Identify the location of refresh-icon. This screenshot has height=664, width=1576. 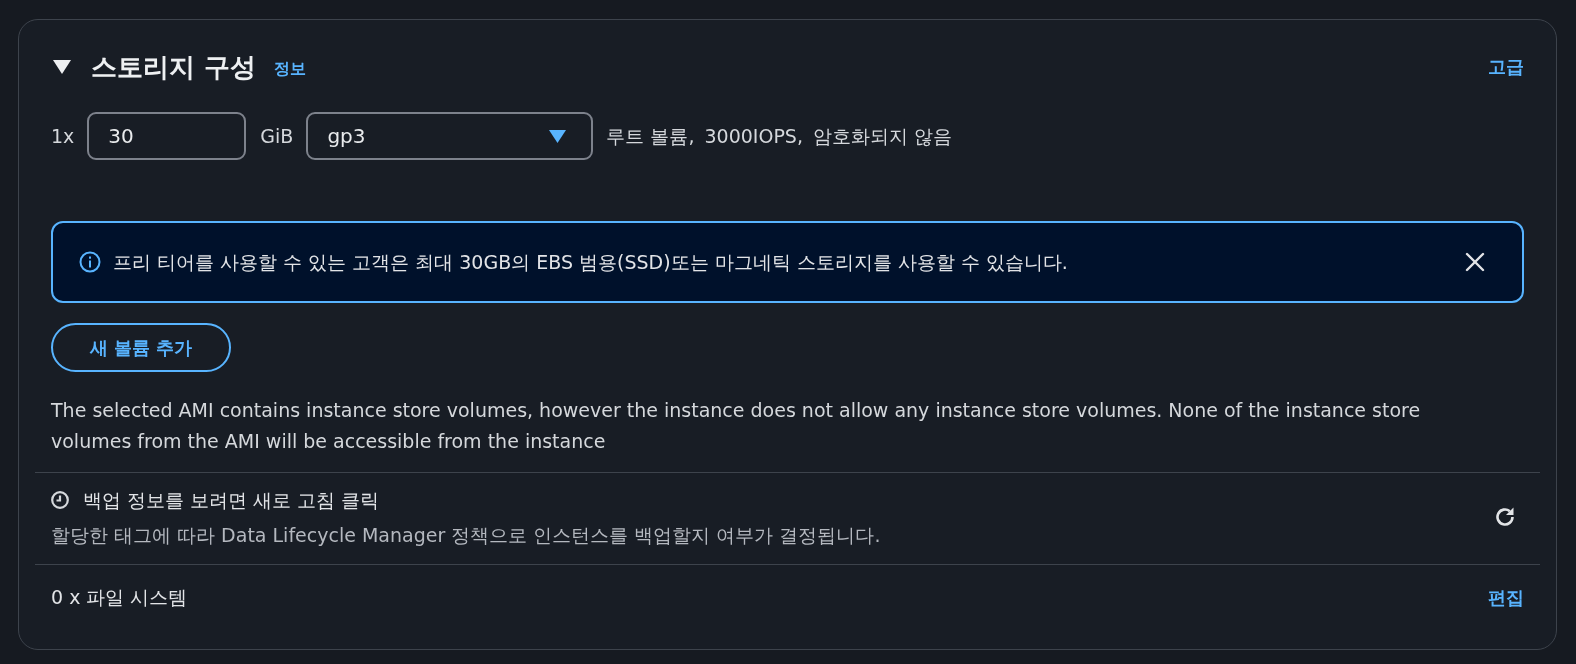
(1505, 517).